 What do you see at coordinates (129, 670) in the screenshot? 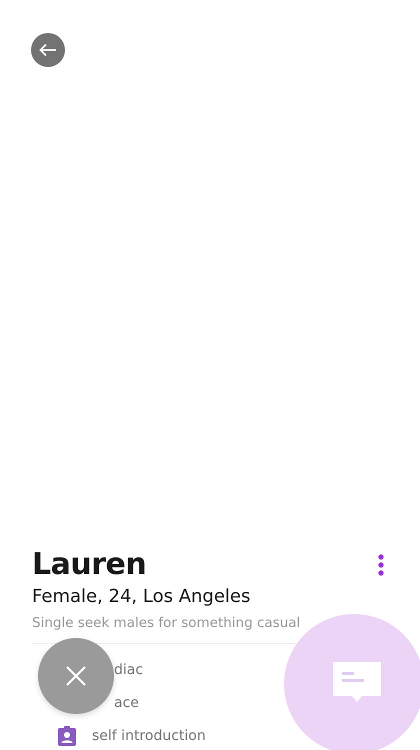
I see `detail-label: diac` at bounding box center [129, 670].